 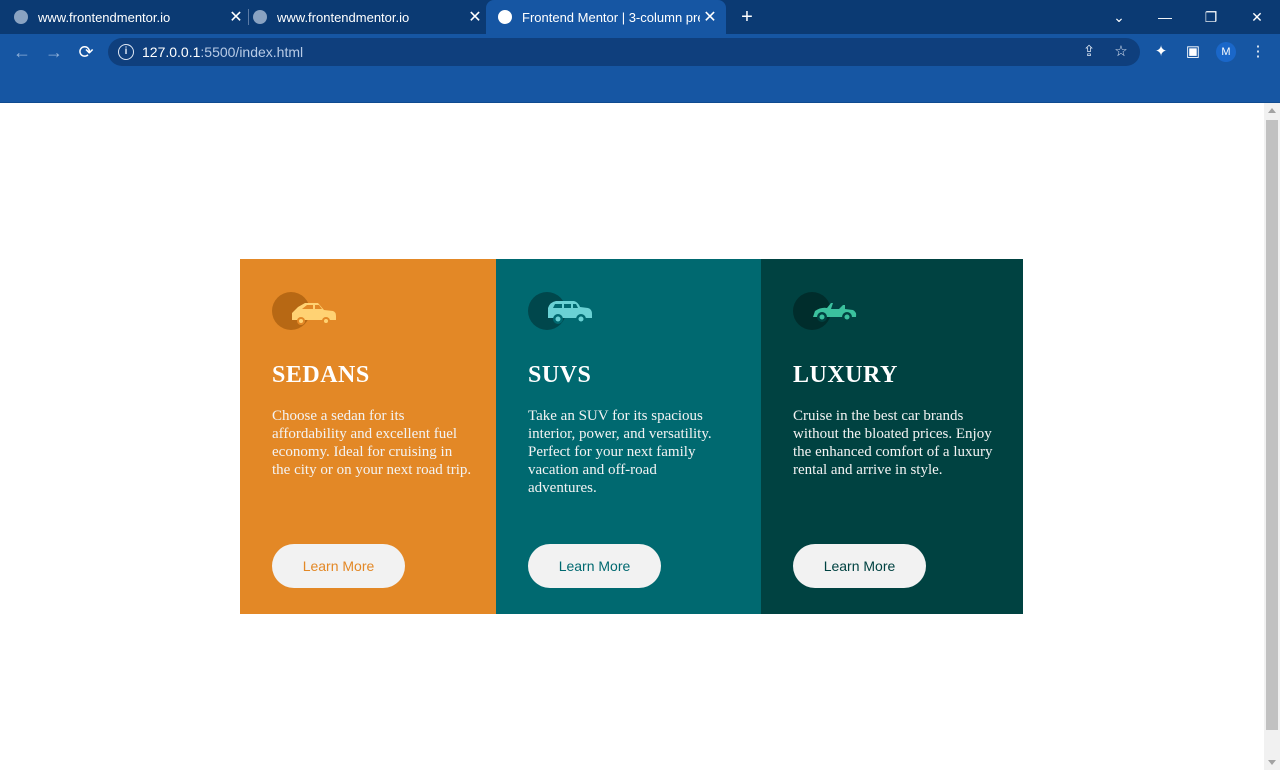 What do you see at coordinates (1272, 762) in the screenshot?
I see `scroll-down-arrow-icon` at bounding box center [1272, 762].